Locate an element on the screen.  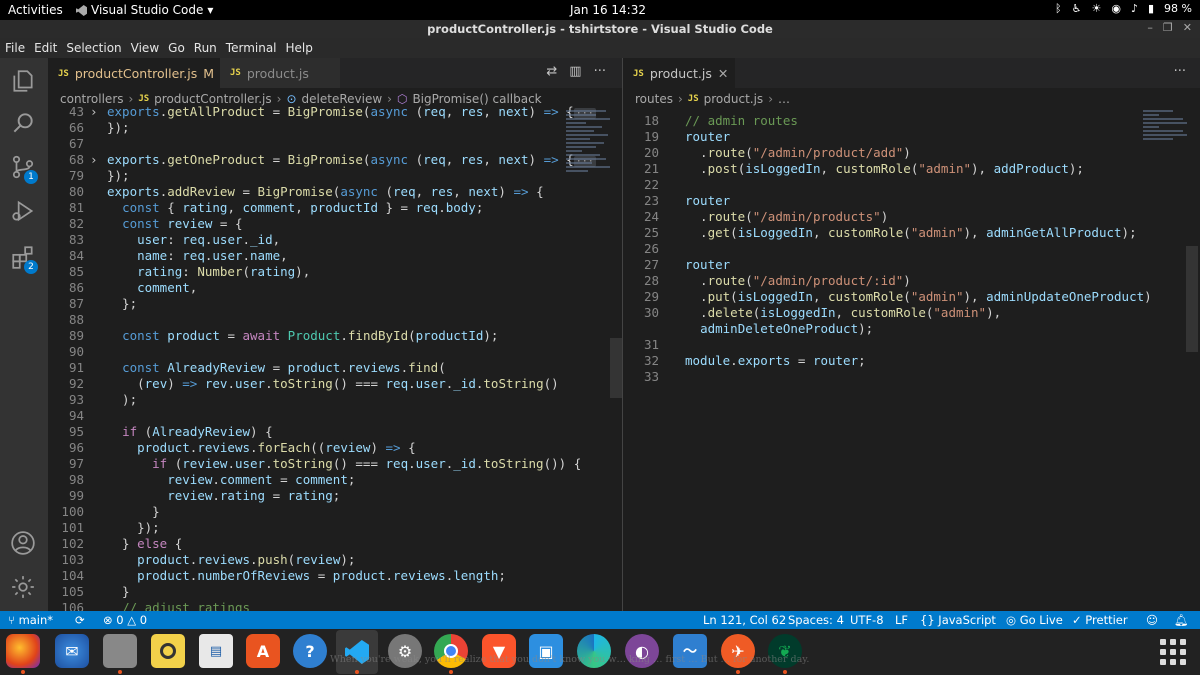
tab-productController: JS productController.js M is located at coordinates (134, 73).